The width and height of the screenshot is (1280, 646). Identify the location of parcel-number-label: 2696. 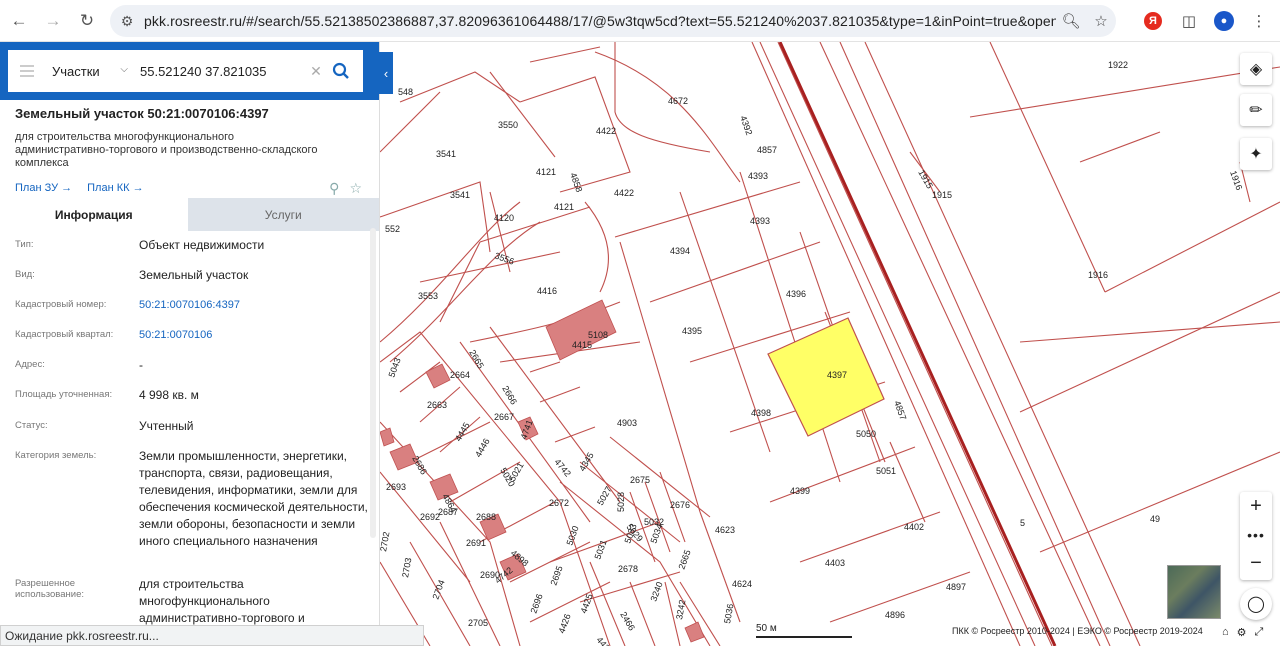
(536, 603).